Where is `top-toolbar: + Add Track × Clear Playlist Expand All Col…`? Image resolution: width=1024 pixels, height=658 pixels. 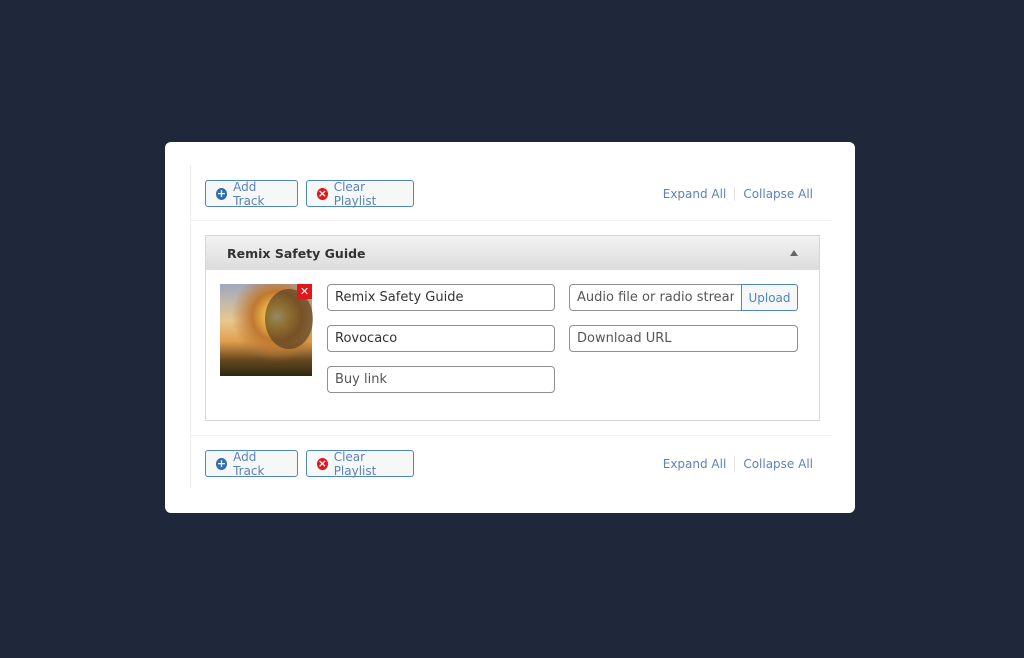 top-toolbar: + Add Track × Clear Playlist Expand All Col… is located at coordinates (518, 193).